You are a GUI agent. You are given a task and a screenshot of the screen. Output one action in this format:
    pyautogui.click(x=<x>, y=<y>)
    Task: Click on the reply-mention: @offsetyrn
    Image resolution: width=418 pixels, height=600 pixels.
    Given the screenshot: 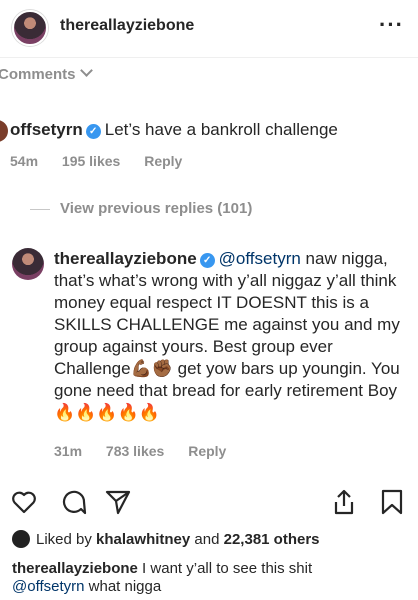 What is the action you would take?
    pyautogui.click(x=260, y=258)
    